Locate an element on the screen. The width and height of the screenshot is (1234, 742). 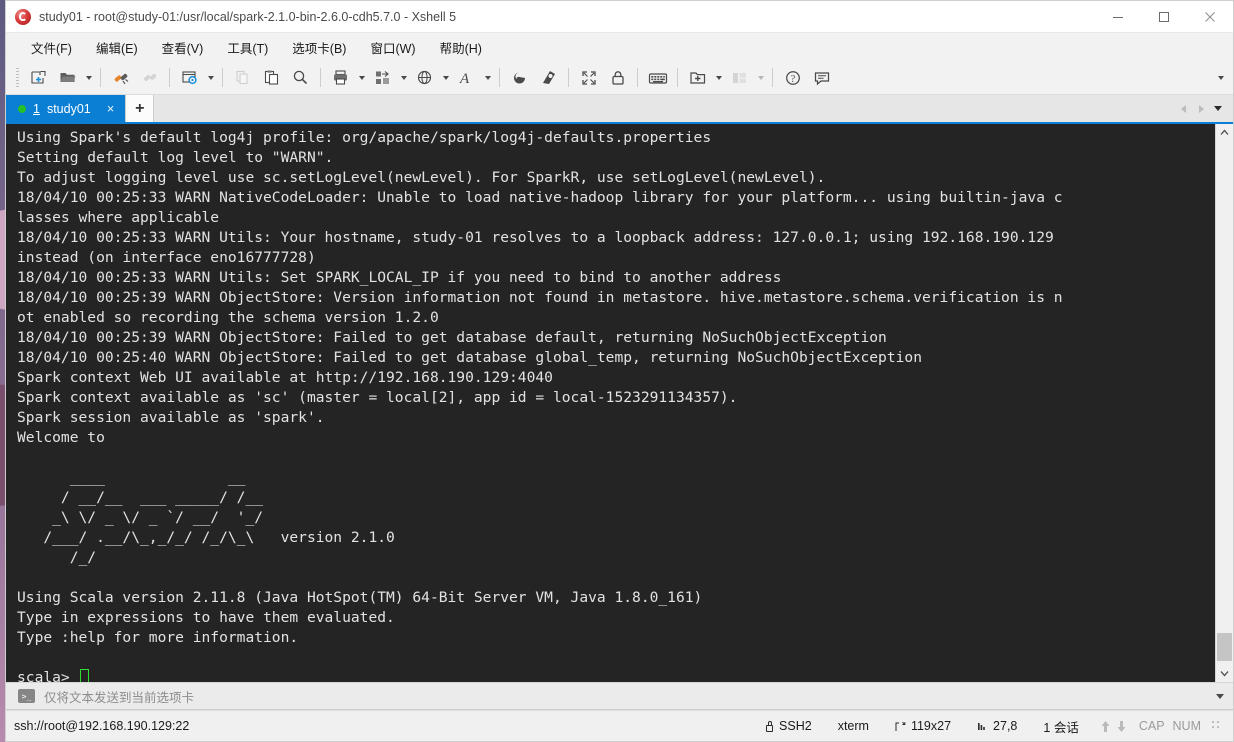
toolbar-overflow is located at coordinates (1220, 77).